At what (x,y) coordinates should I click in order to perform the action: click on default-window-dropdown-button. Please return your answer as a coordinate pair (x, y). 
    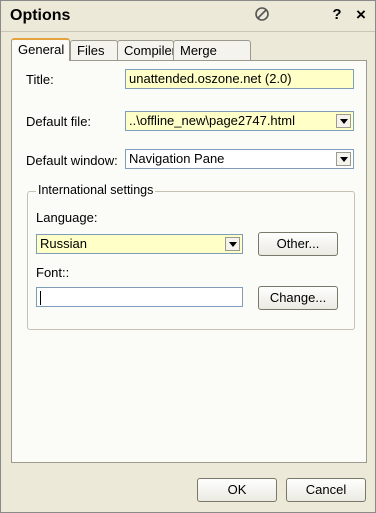
    Looking at the image, I should click on (343, 159).